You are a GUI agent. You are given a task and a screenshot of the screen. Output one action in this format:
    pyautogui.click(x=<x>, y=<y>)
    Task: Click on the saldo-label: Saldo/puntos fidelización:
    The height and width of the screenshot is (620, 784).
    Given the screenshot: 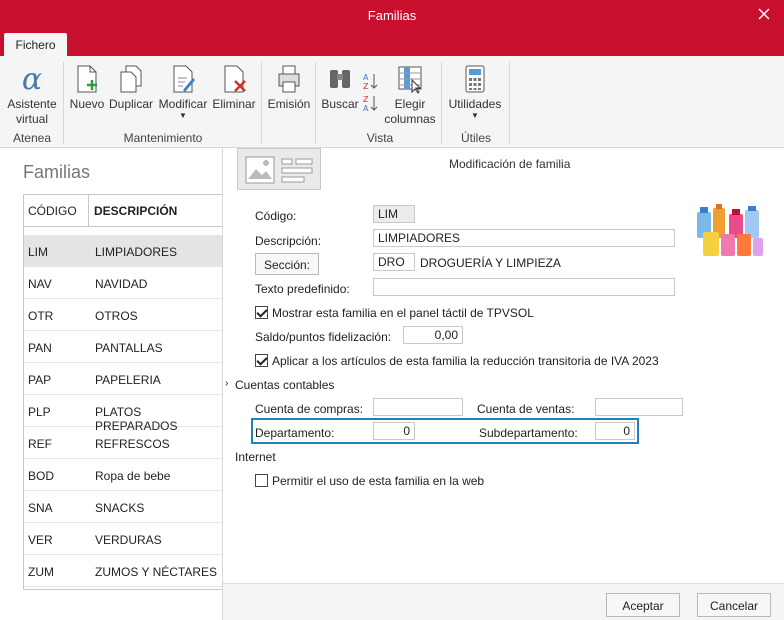 What is the action you would take?
    pyautogui.click(x=323, y=337)
    